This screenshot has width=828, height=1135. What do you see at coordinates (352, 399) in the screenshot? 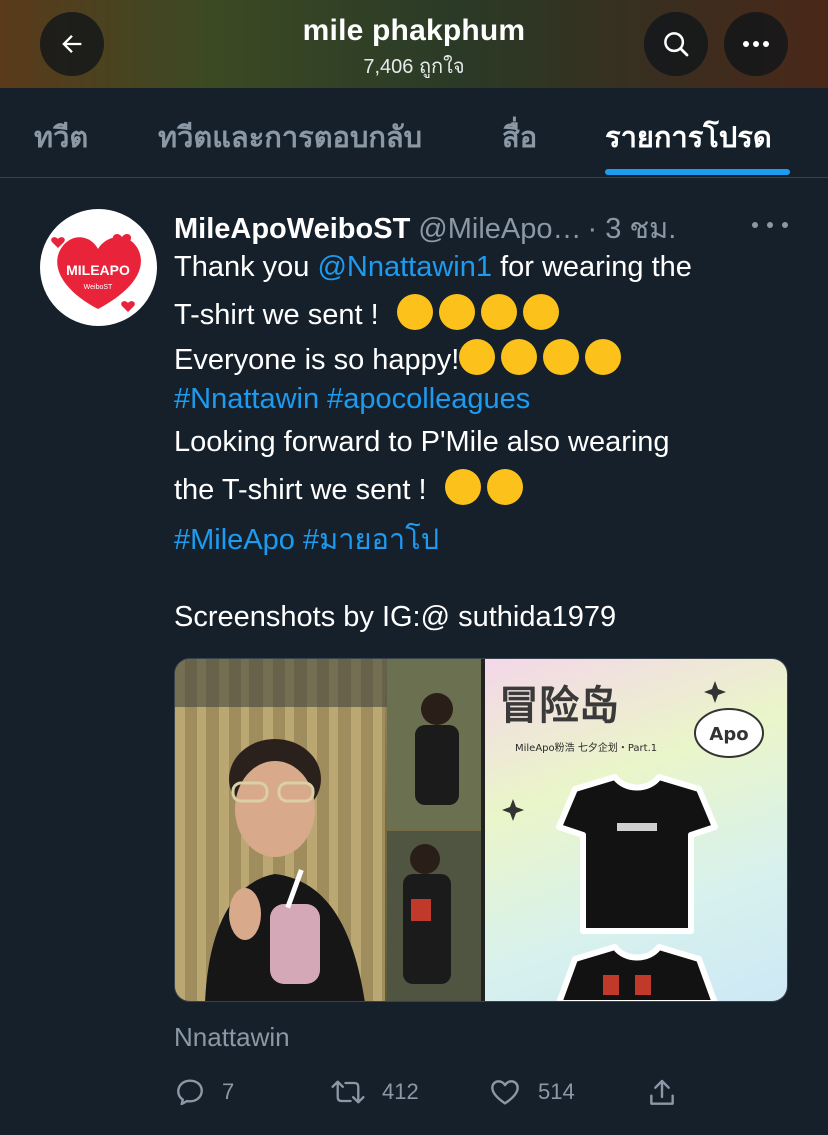
I see `hashtags-line-1: #Nnattawin #apocolleagues` at bounding box center [352, 399].